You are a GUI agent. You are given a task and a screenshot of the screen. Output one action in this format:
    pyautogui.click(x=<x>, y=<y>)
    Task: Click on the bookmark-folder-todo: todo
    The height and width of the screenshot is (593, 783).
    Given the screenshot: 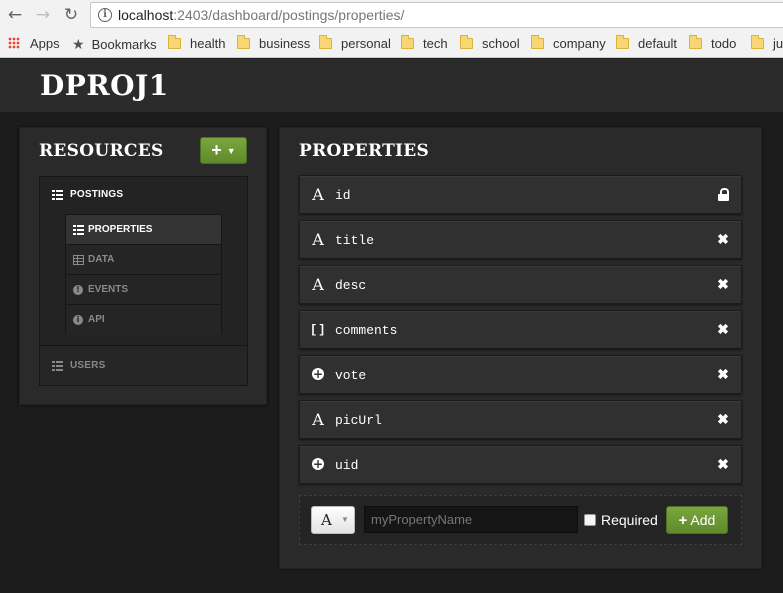 What is the action you would take?
    pyautogui.click(x=712, y=44)
    